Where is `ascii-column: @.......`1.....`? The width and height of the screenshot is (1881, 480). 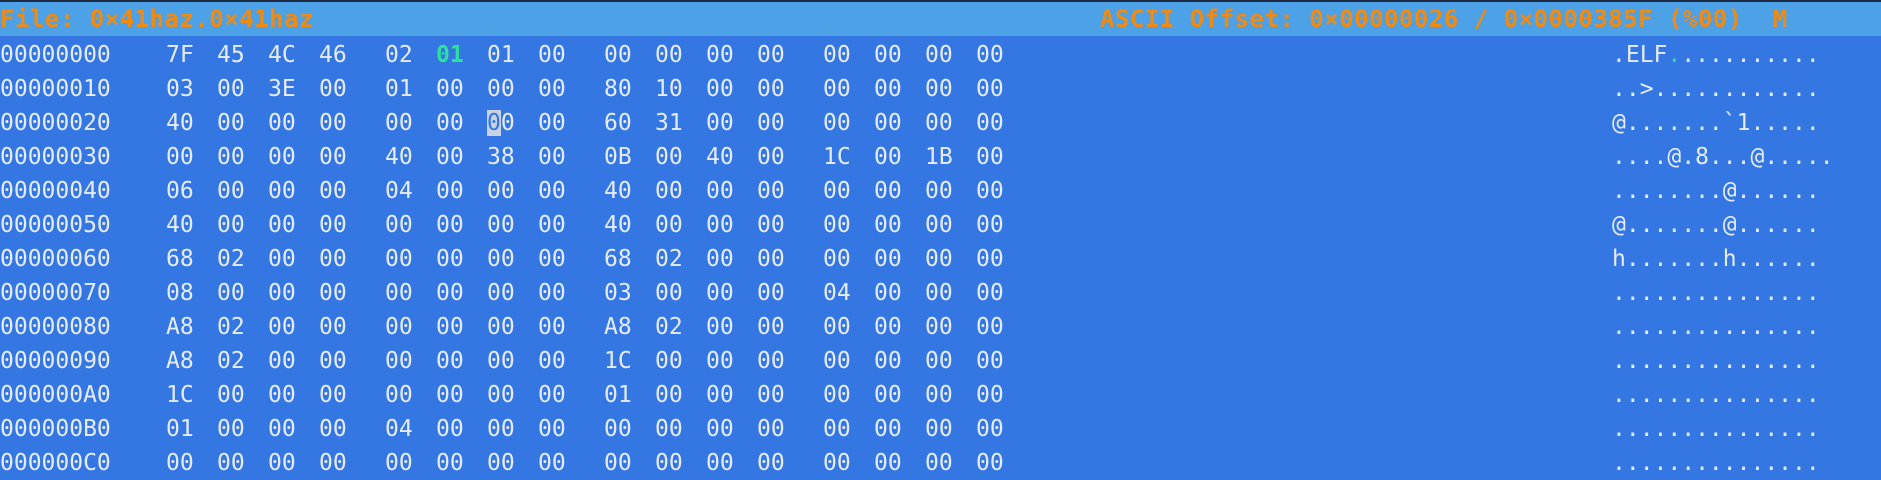 ascii-column: @.......`1..... is located at coordinates (1716, 123).